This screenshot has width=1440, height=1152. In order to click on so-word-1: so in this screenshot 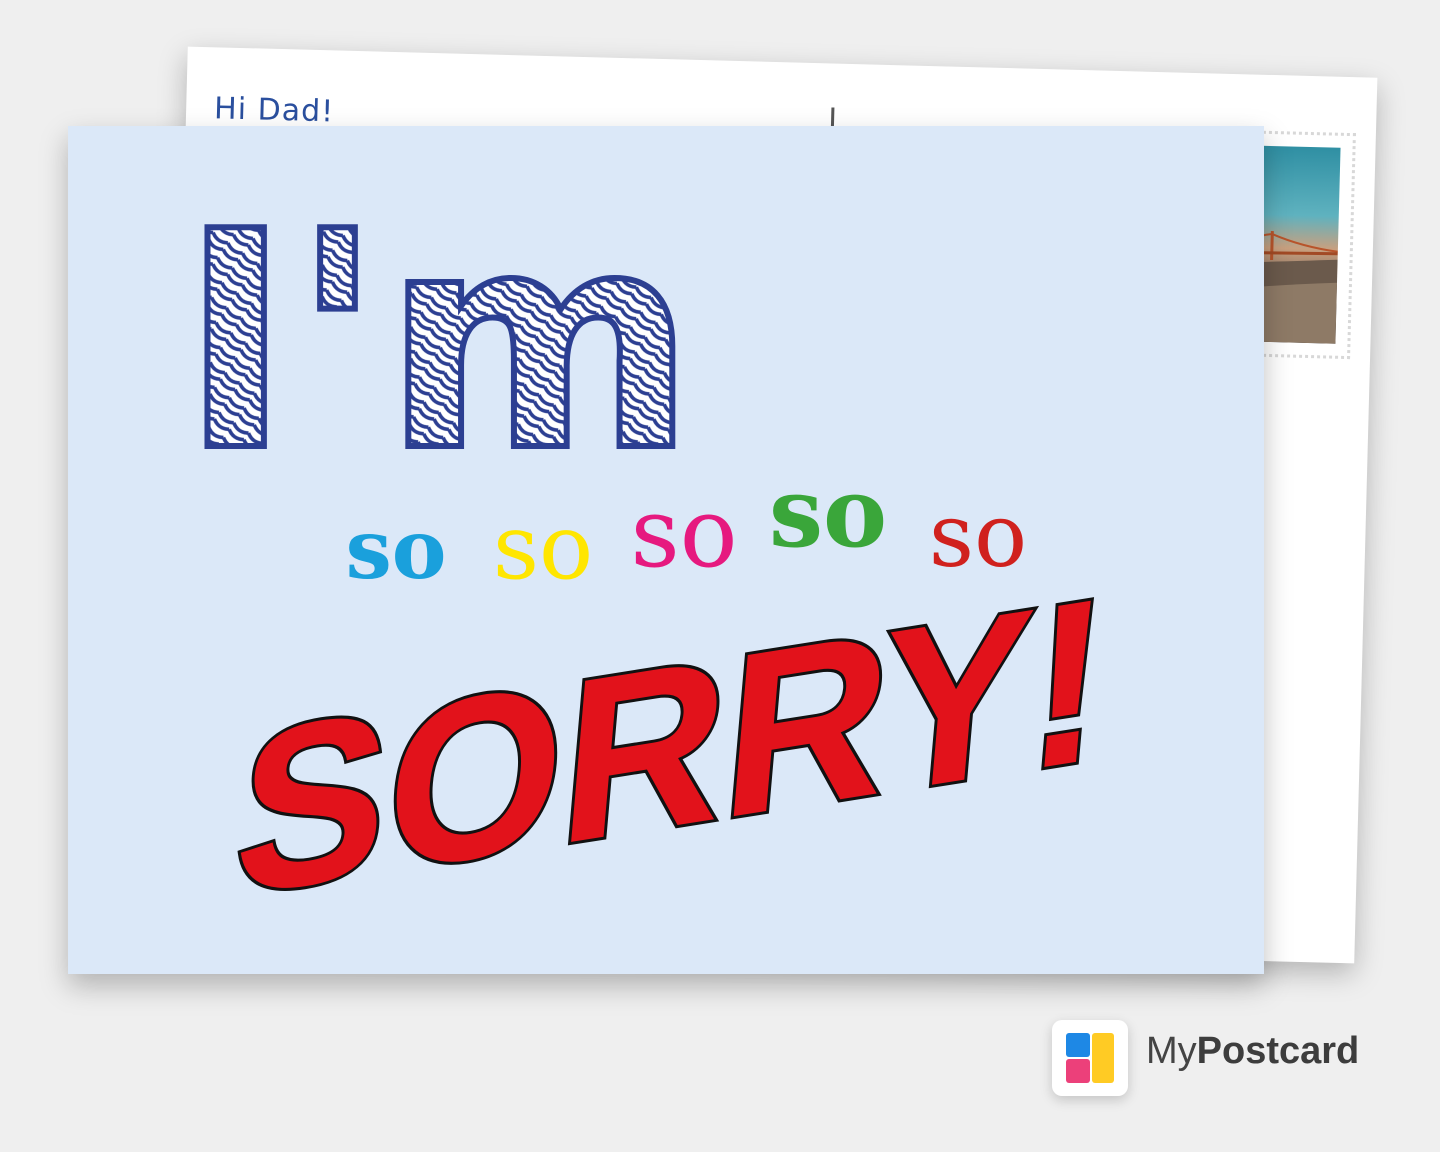, I will do `click(396, 550)`.